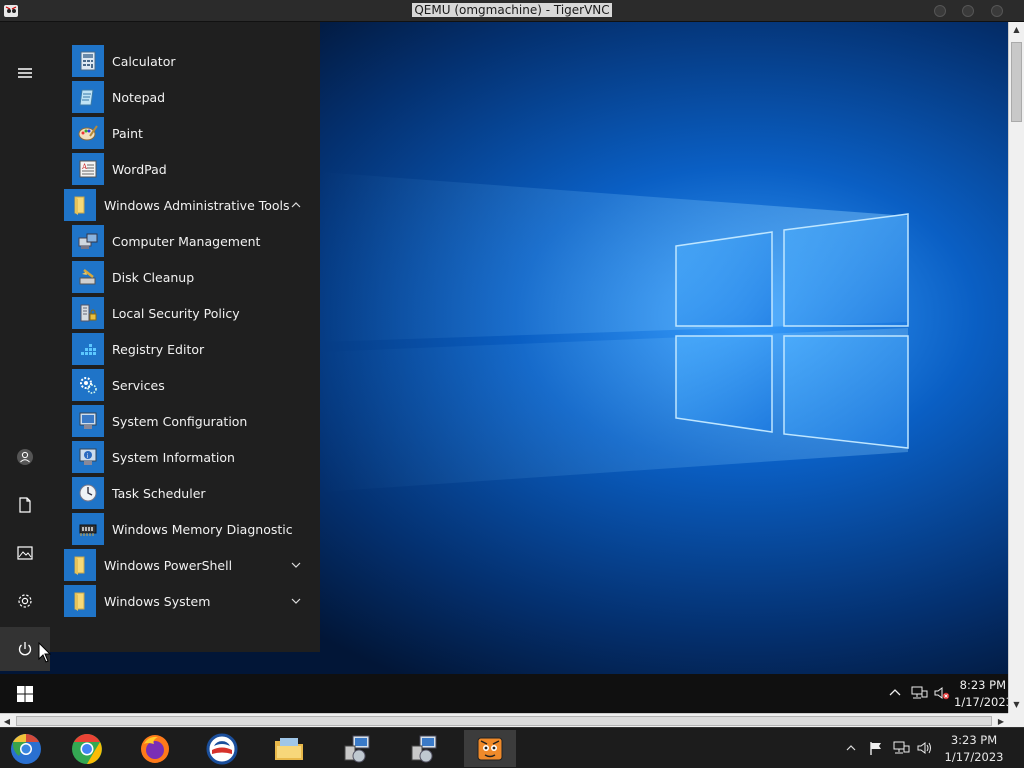 The height and width of the screenshot is (768, 1024). Describe the element at coordinates (196, 313) in the screenshot. I see `menu-item-local-security-policy: Local Security Policy` at that location.